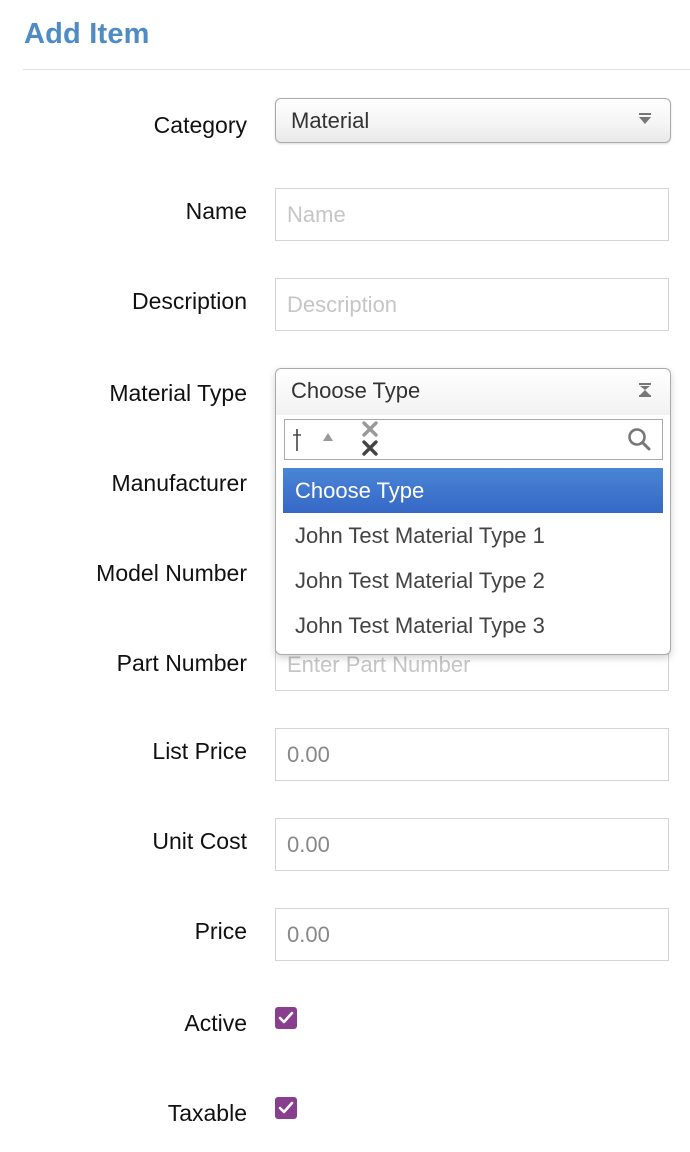 The width and height of the screenshot is (690, 1152). What do you see at coordinates (216, 211) in the screenshot?
I see `name-label: Name` at bounding box center [216, 211].